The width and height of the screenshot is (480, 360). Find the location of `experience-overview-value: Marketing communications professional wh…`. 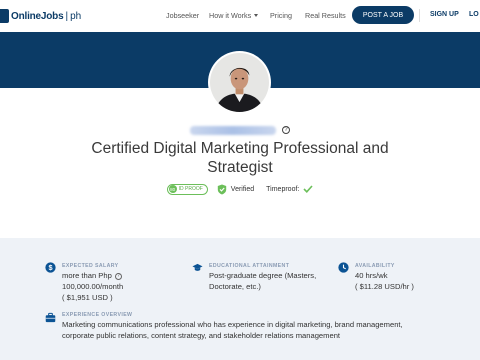

experience-overview-value: Marketing communications professional wh… is located at coordinates (267, 330).